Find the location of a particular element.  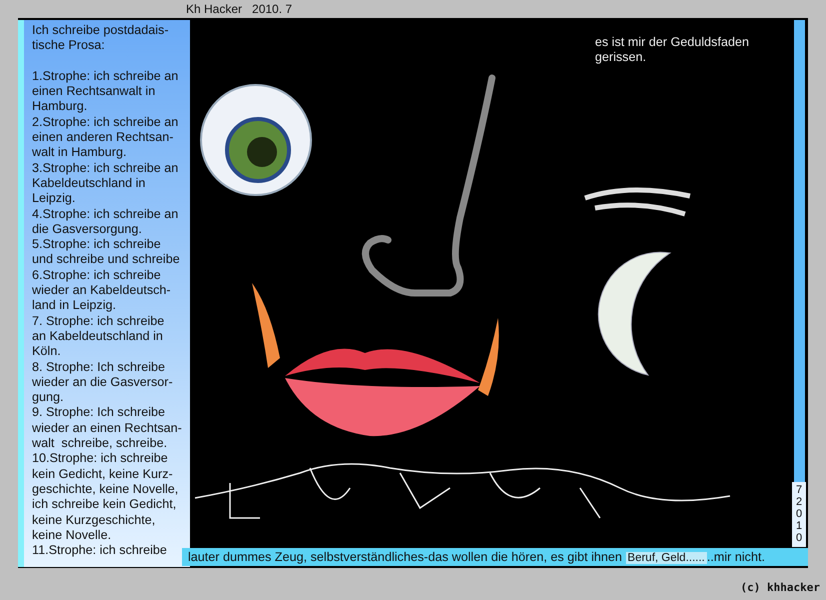

poem-stanza: 11.Strophe: ich schreibe is located at coordinates (100, 550).